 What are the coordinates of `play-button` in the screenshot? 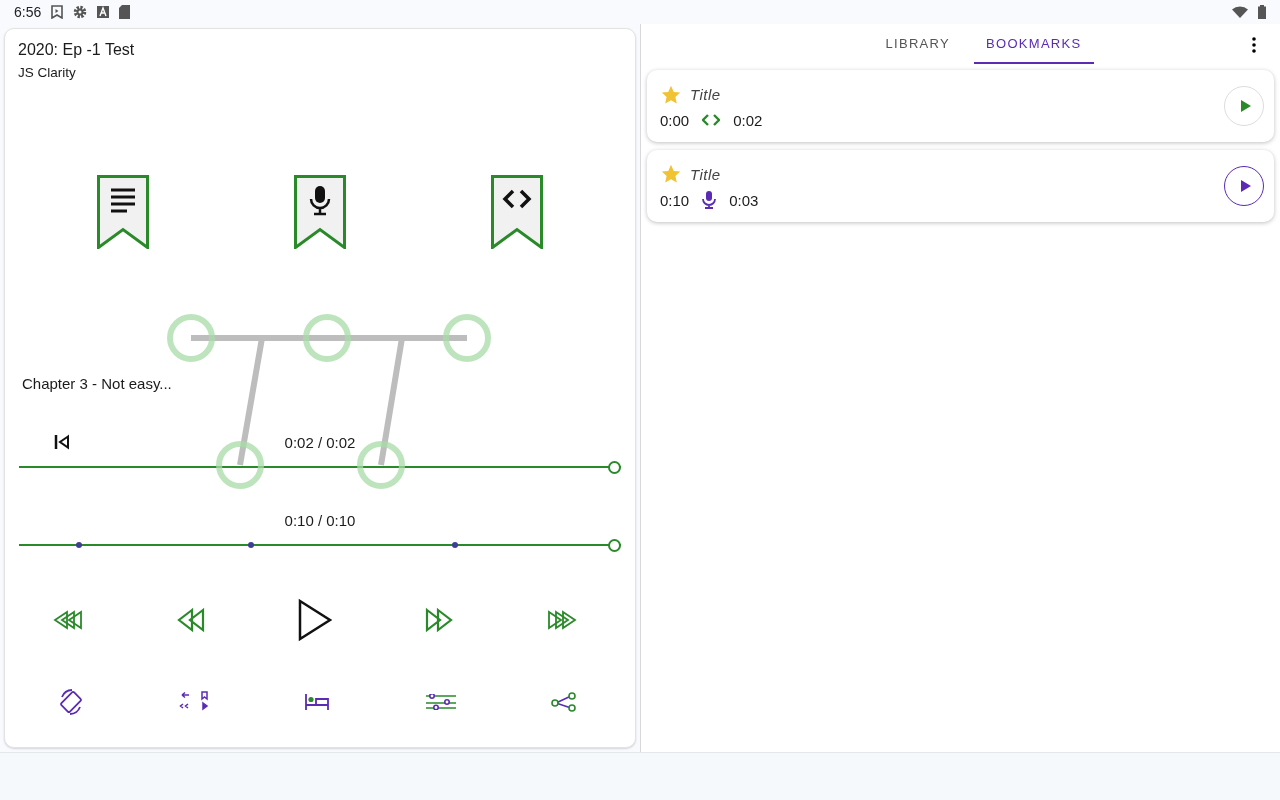 It's located at (1244, 186).